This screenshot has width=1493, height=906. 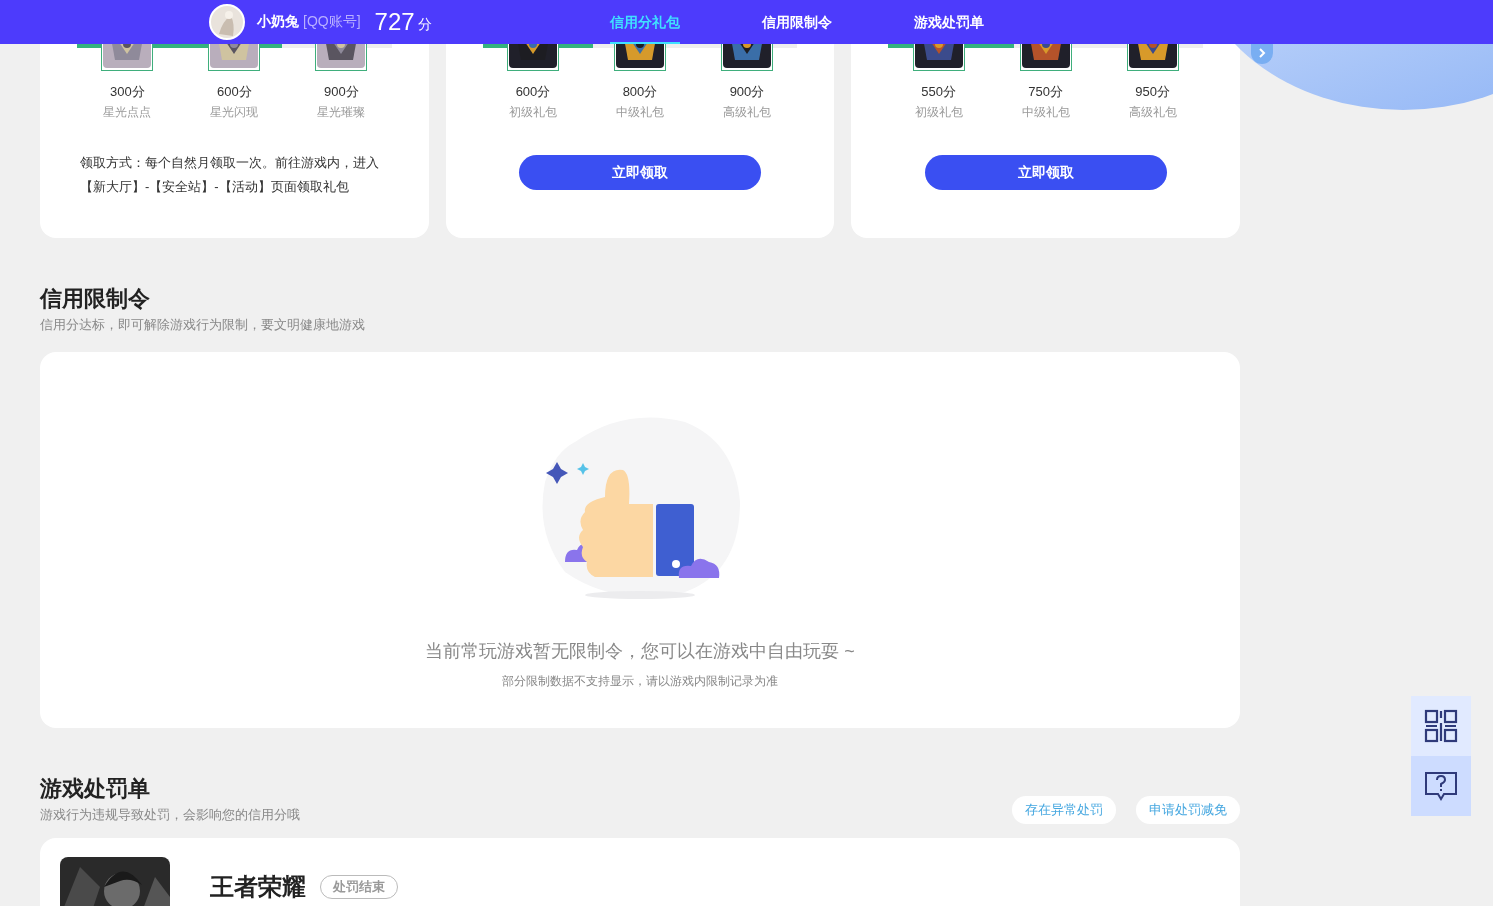 What do you see at coordinates (1045, 92) in the screenshot?
I see `points-required: 750分` at bounding box center [1045, 92].